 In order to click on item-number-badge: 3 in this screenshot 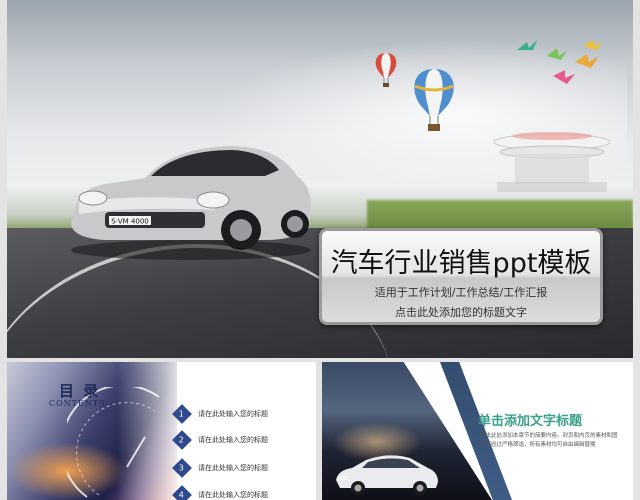, I will do `click(182, 468)`.